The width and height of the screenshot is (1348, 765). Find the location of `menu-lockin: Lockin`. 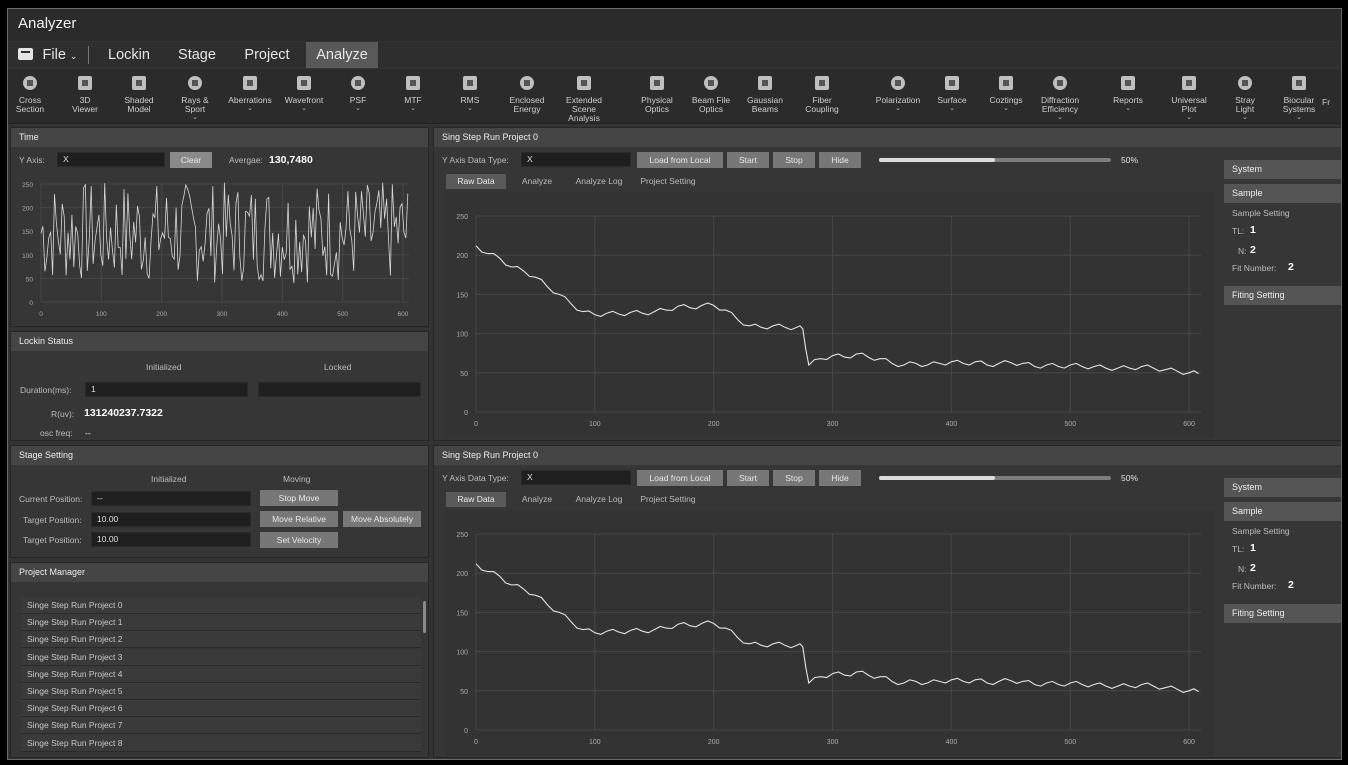

menu-lockin: Lockin is located at coordinates (129, 55).